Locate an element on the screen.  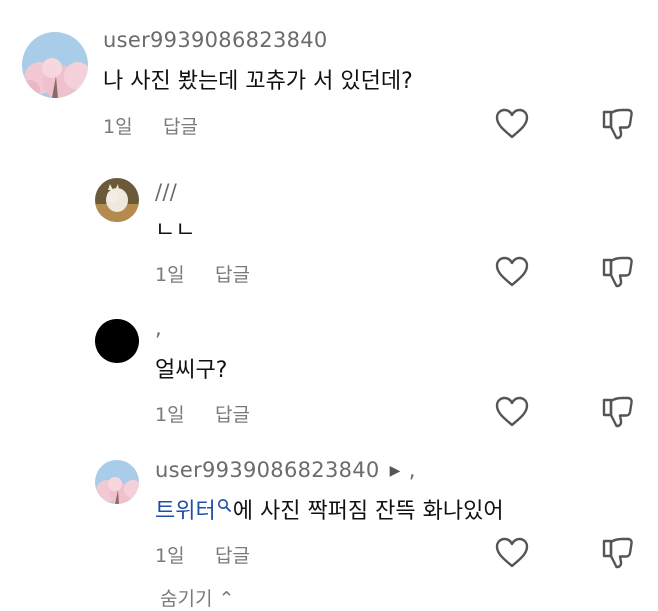
comment-text: 얼씨구? is located at coordinates (191, 370).